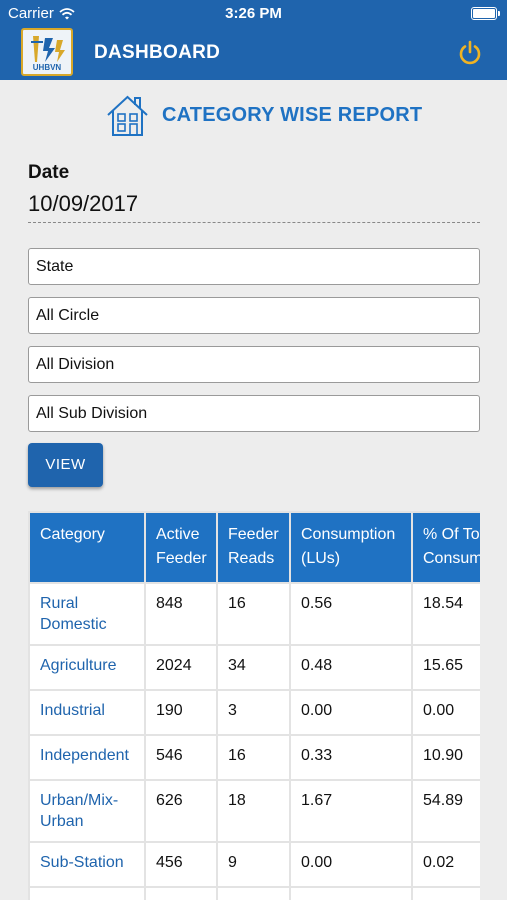 The image size is (507, 900). I want to click on category-link: Rural Domestic, so click(87, 614).